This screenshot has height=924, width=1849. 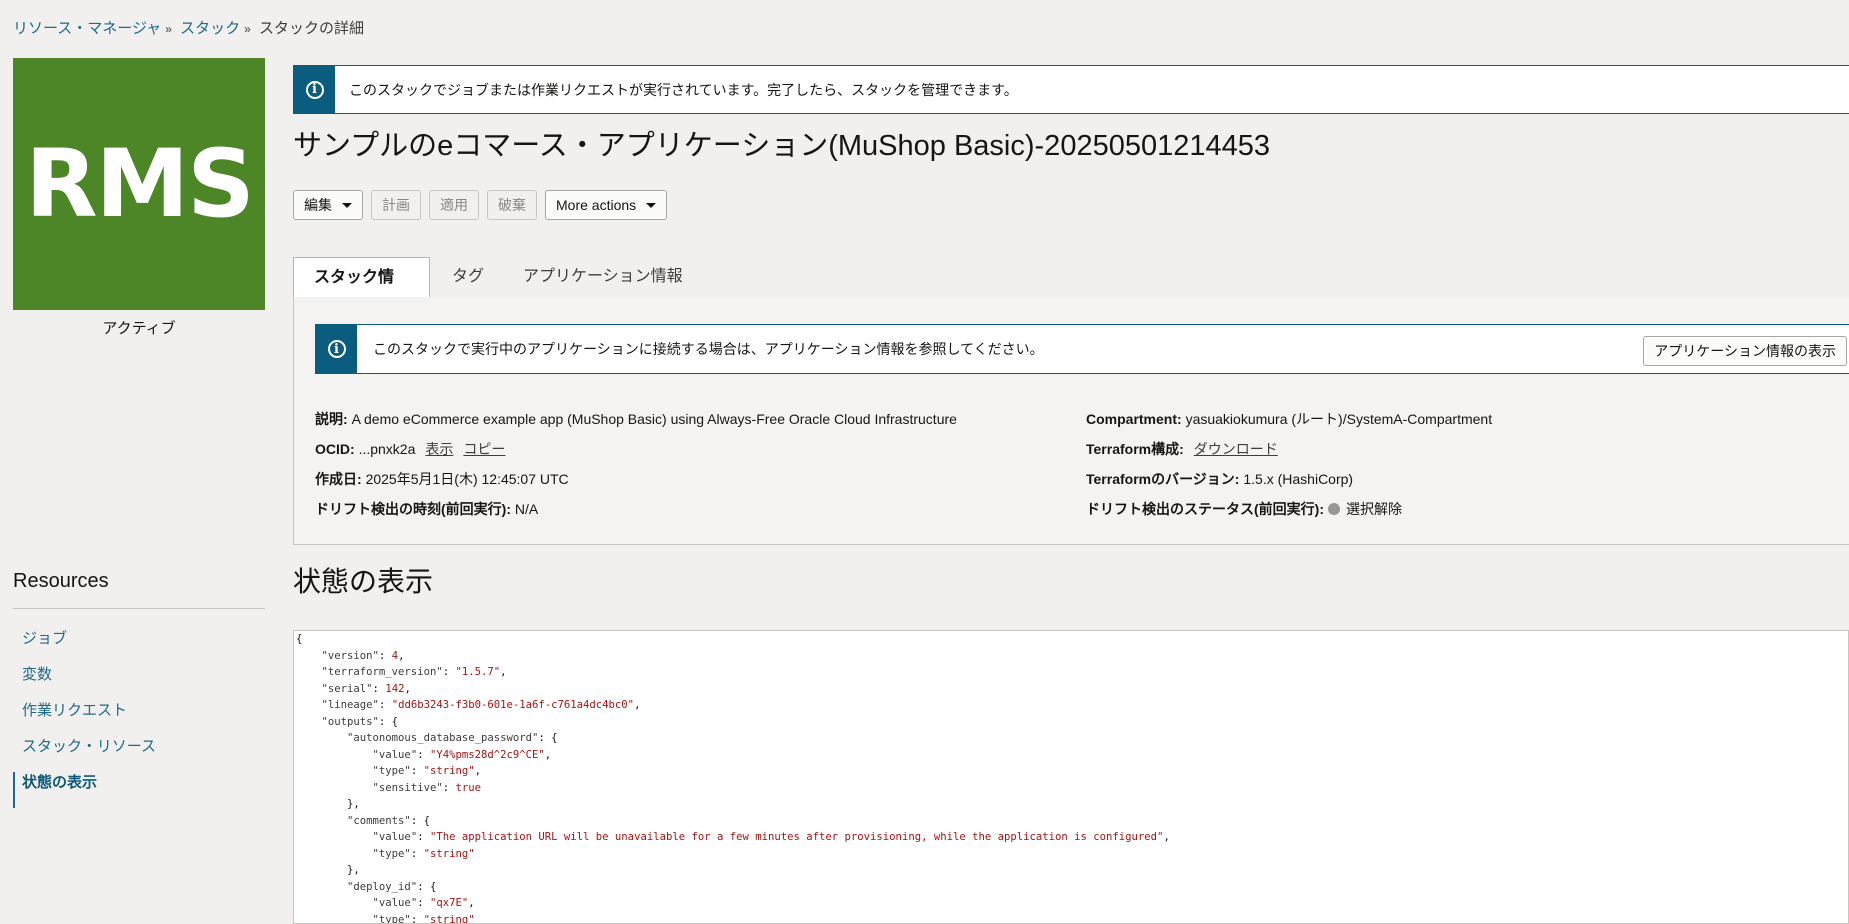 I want to click on download-link: ダウンロード, so click(x=1236, y=449).